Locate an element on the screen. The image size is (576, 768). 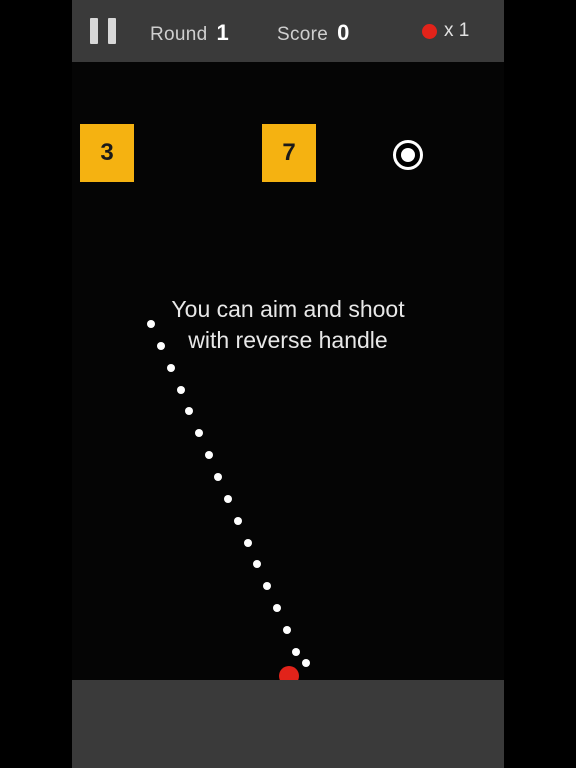
pause-icon is located at coordinates (103, 31).